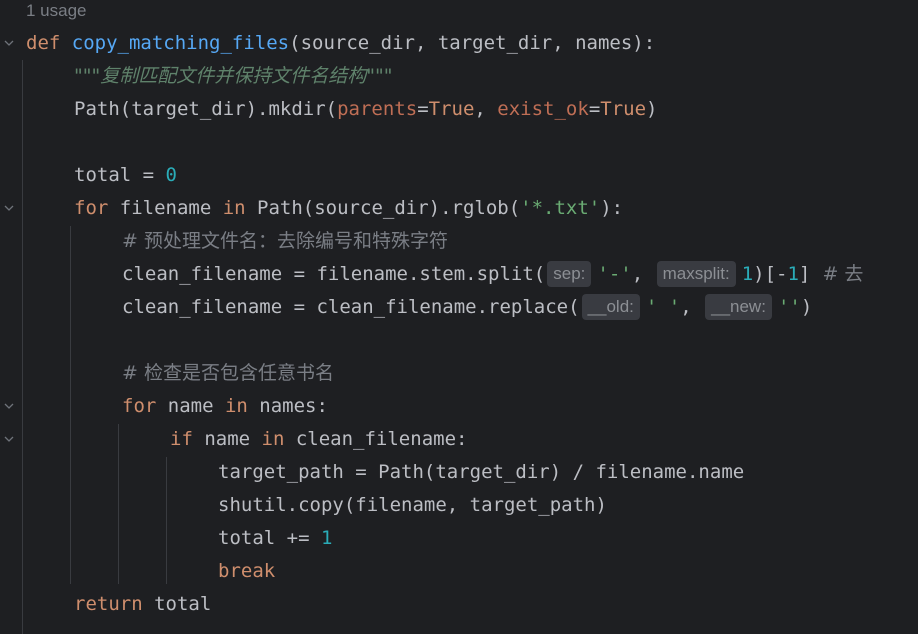  I want to click on code-text: total, so click(177, 604).